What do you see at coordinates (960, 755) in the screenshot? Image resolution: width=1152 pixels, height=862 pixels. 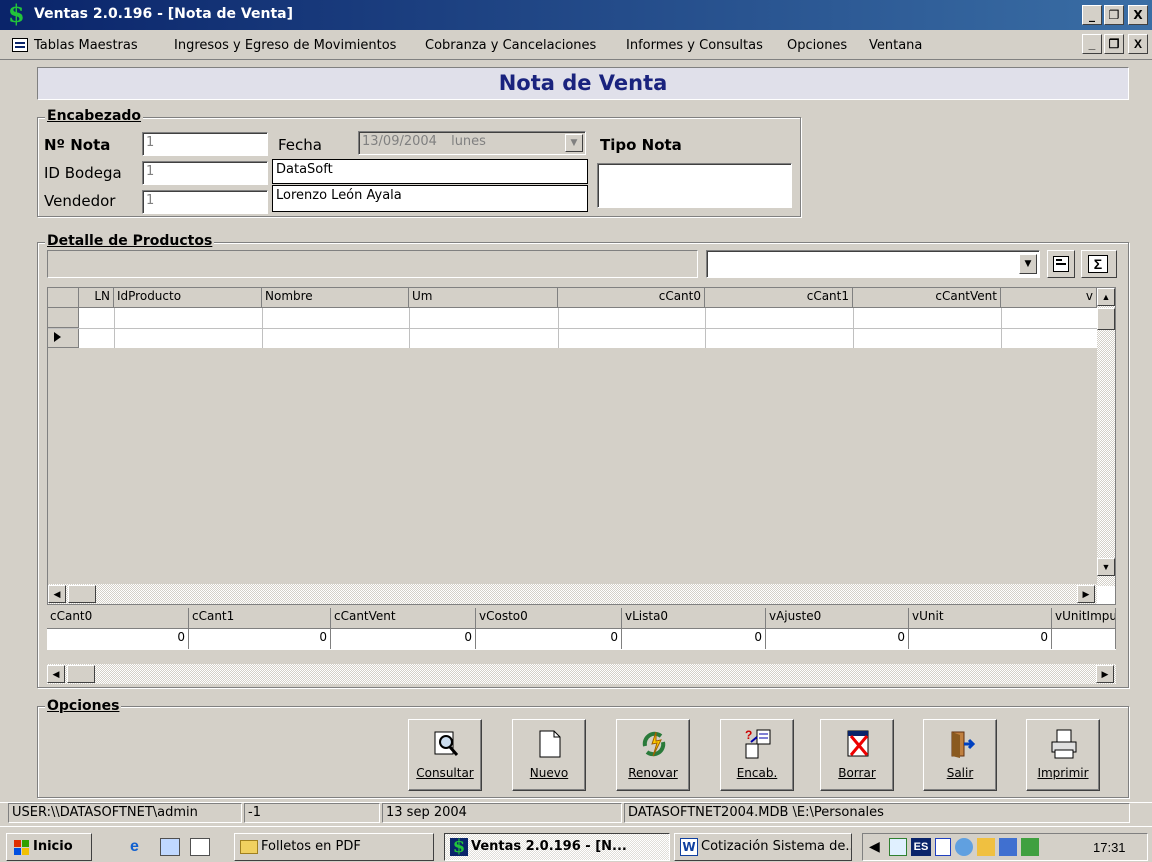 I see `salir-button: Salir` at bounding box center [960, 755].